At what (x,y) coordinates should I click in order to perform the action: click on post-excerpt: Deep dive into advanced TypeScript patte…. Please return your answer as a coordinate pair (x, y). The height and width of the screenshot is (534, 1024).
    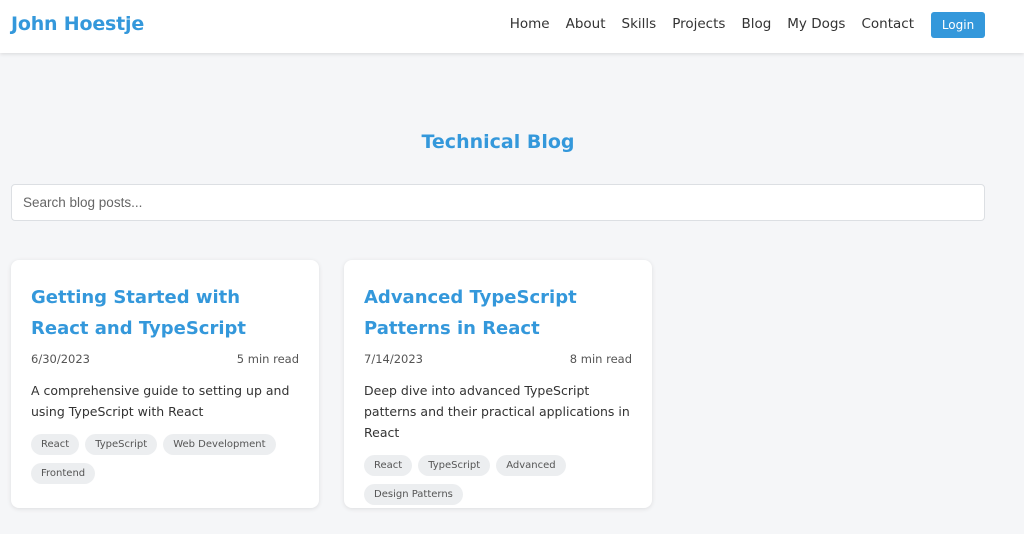
    Looking at the image, I should click on (497, 411).